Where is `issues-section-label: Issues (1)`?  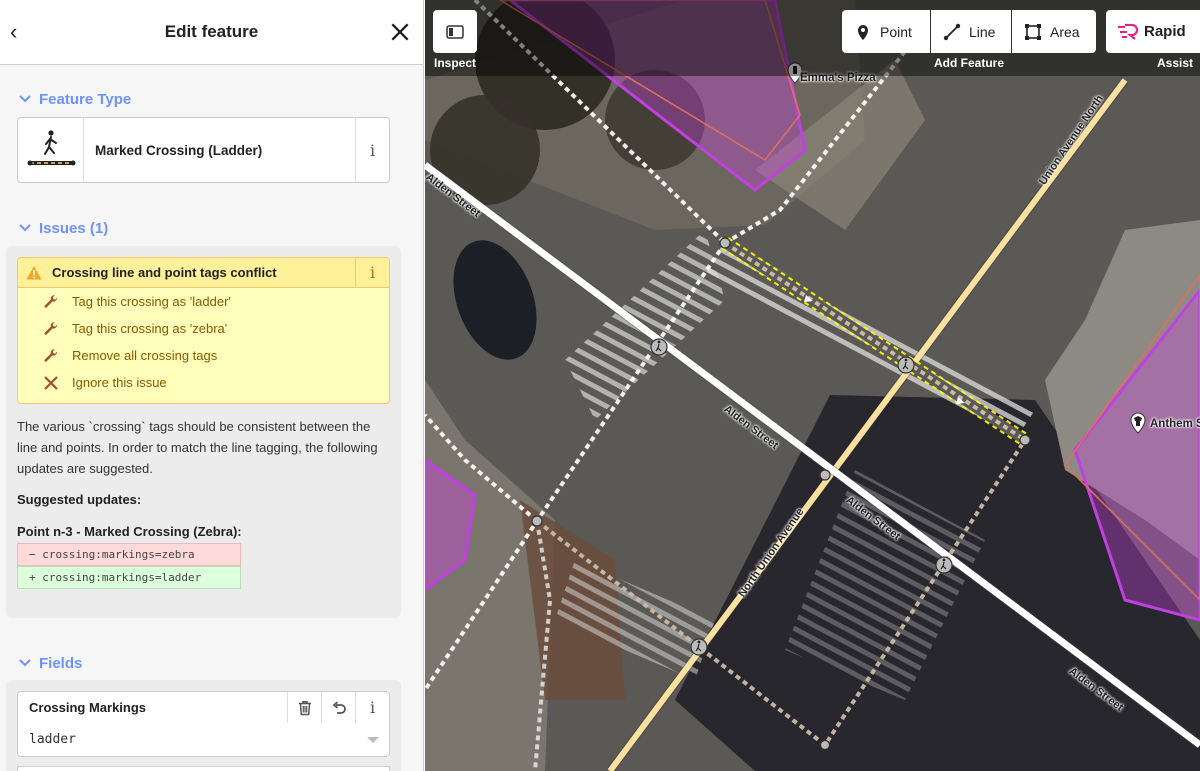 issues-section-label: Issues (1) is located at coordinates (74, 228).